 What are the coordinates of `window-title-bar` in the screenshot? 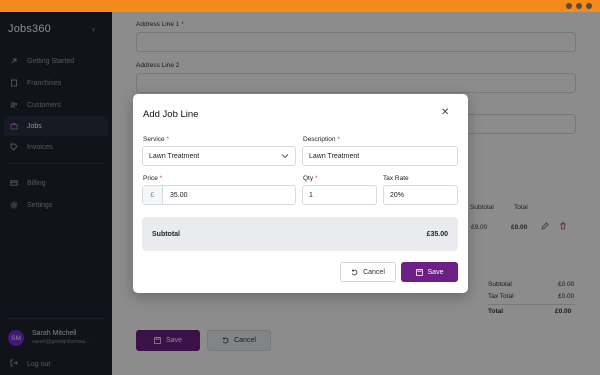 It's located at (300, 6).